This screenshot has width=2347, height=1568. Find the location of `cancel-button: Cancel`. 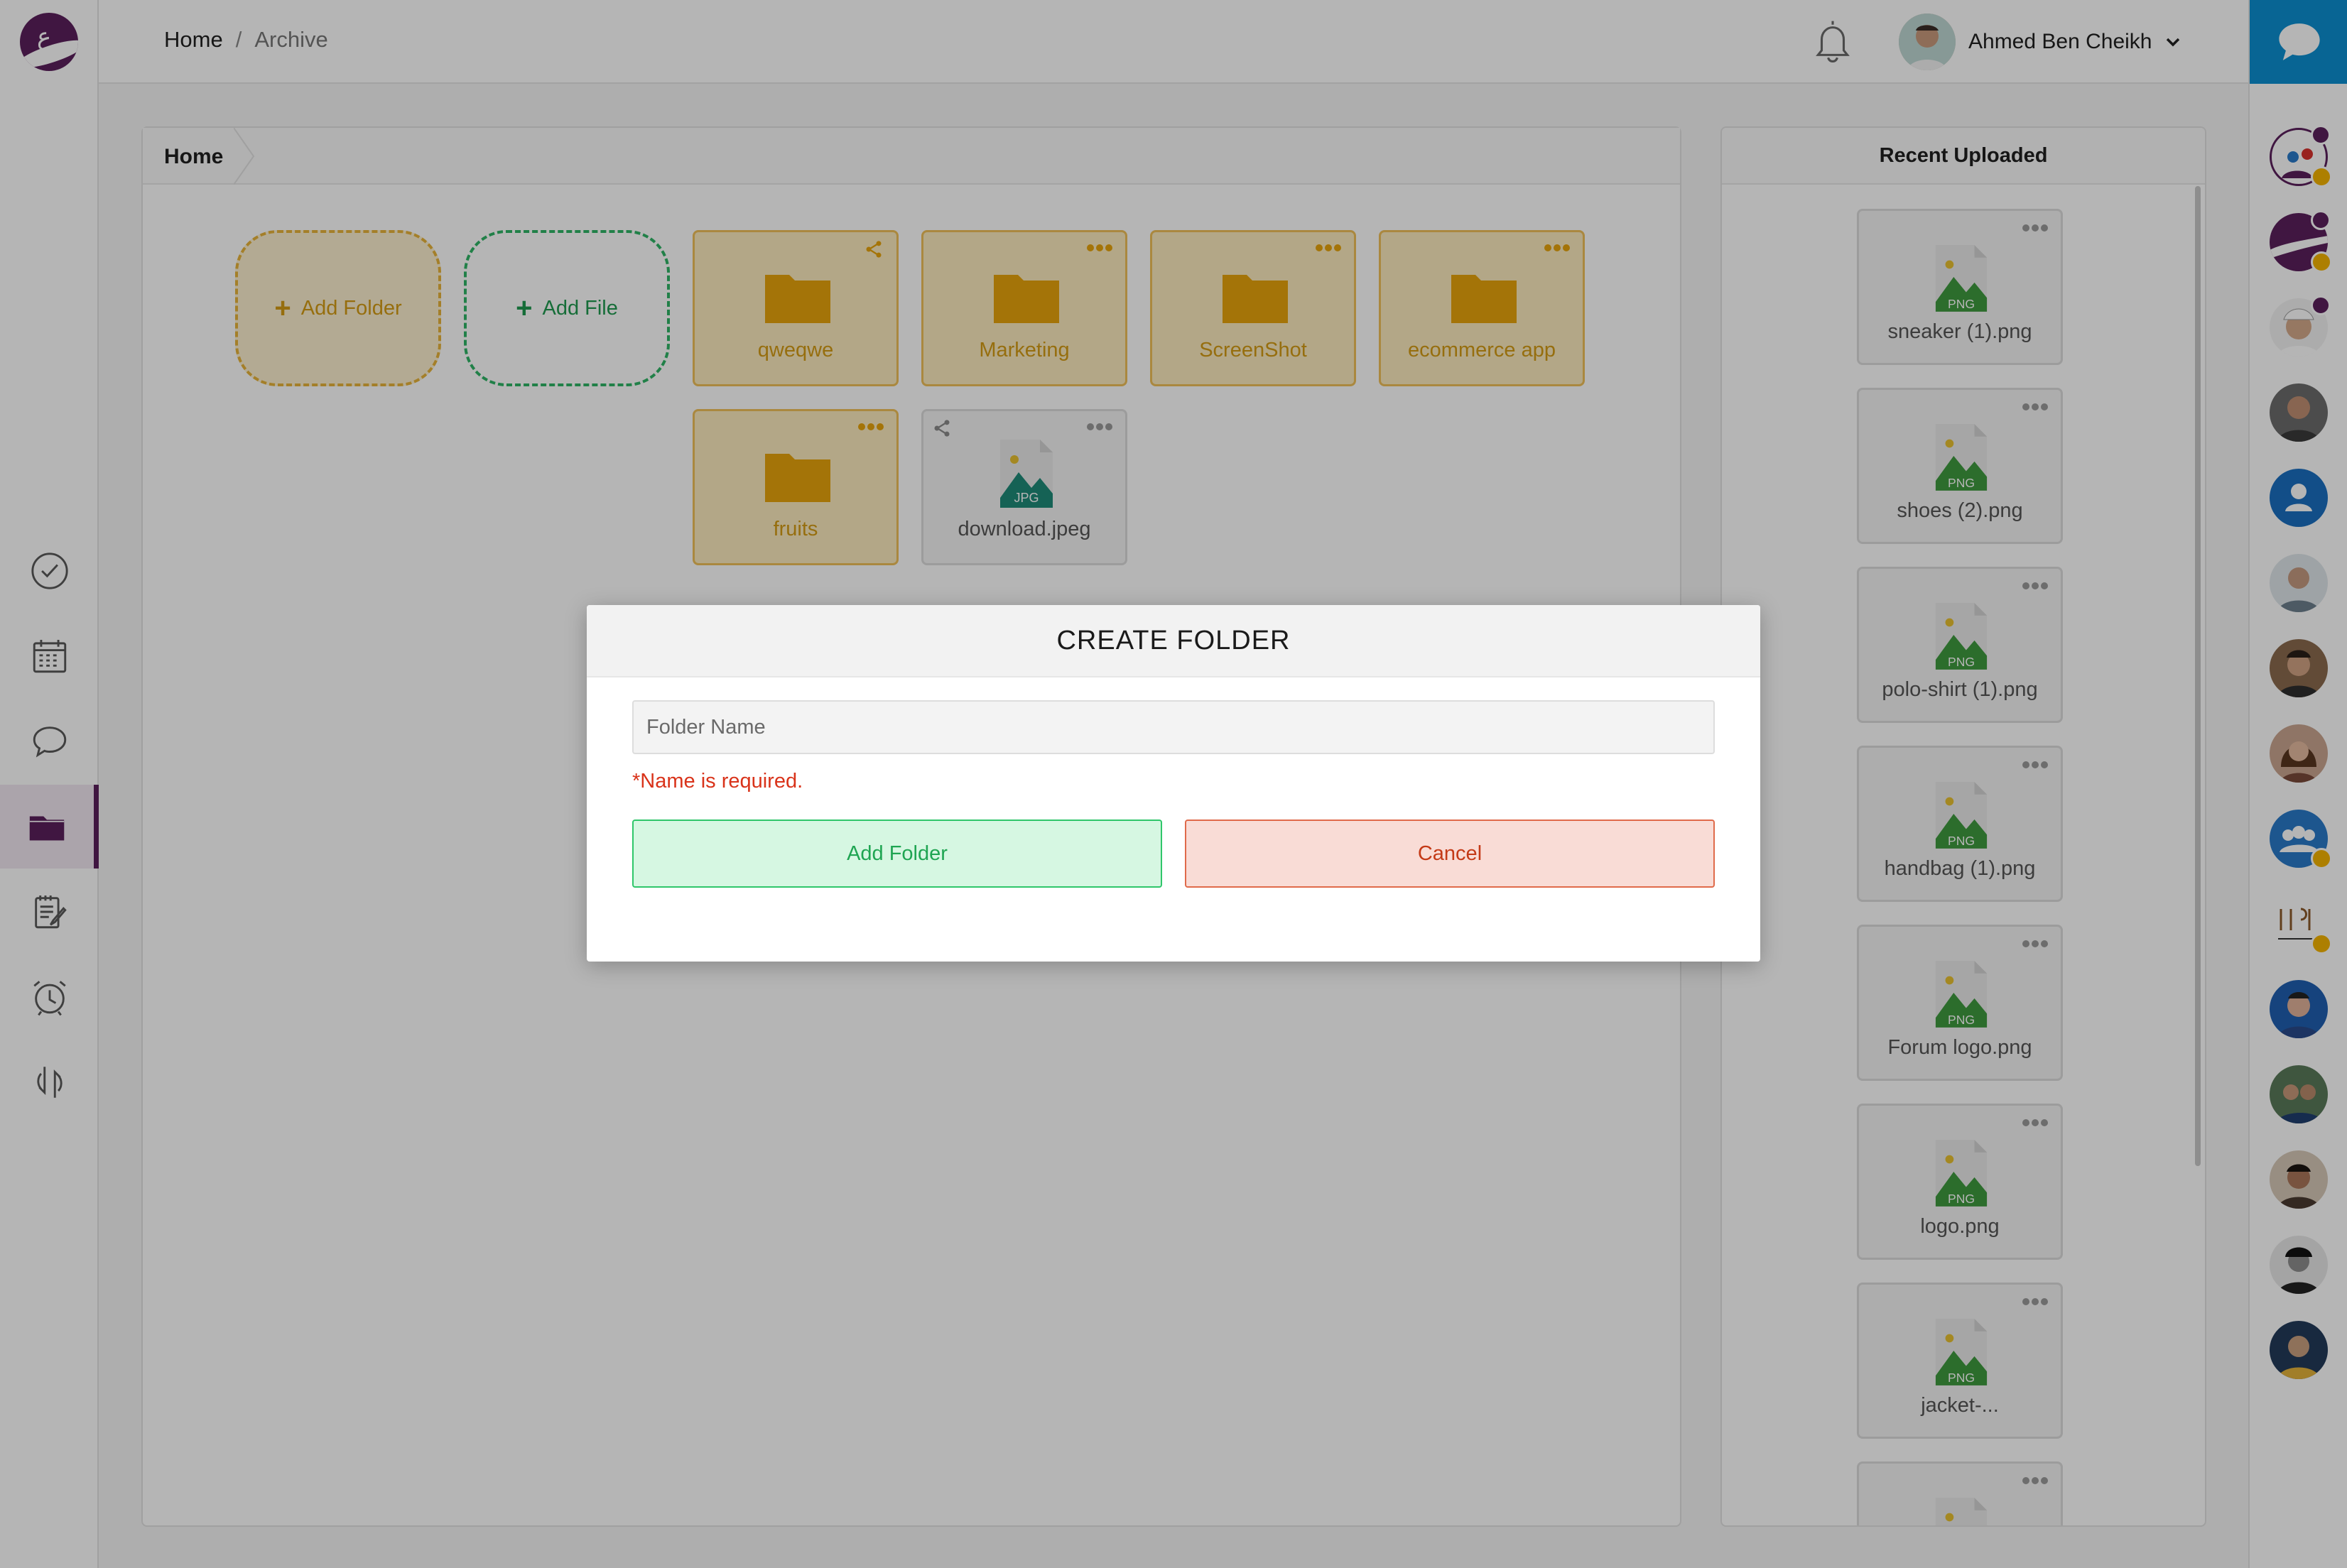

cancel-button: Cancel is located at coordinates (1450, 854).